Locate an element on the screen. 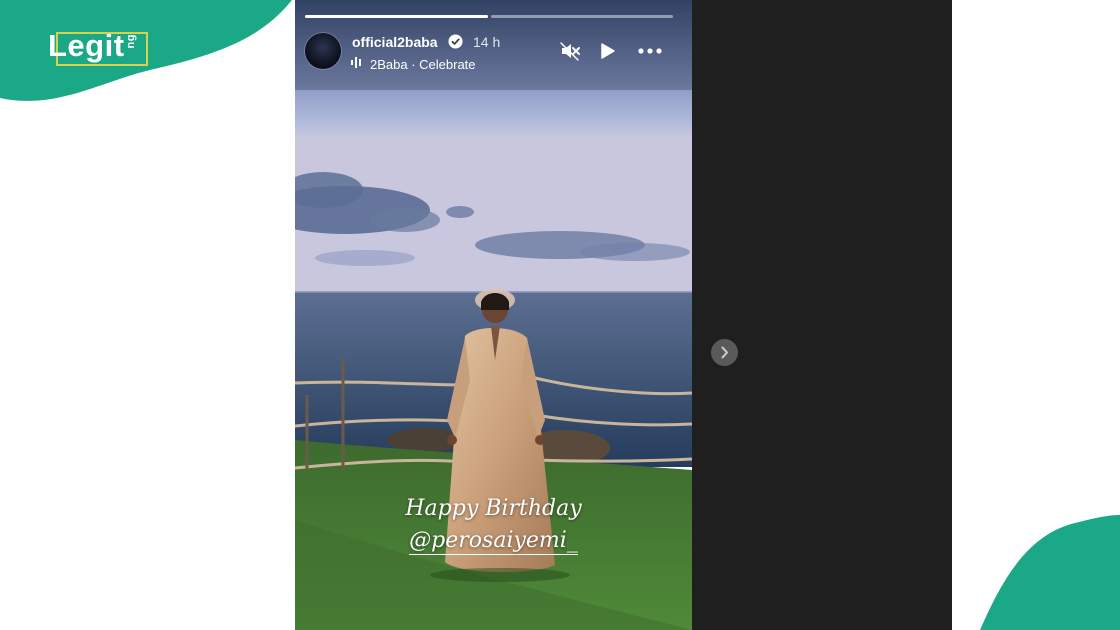 The height and width of the screenshot is (630, 1120). brand-shape-bottom is located at coordinates (1050, 572).